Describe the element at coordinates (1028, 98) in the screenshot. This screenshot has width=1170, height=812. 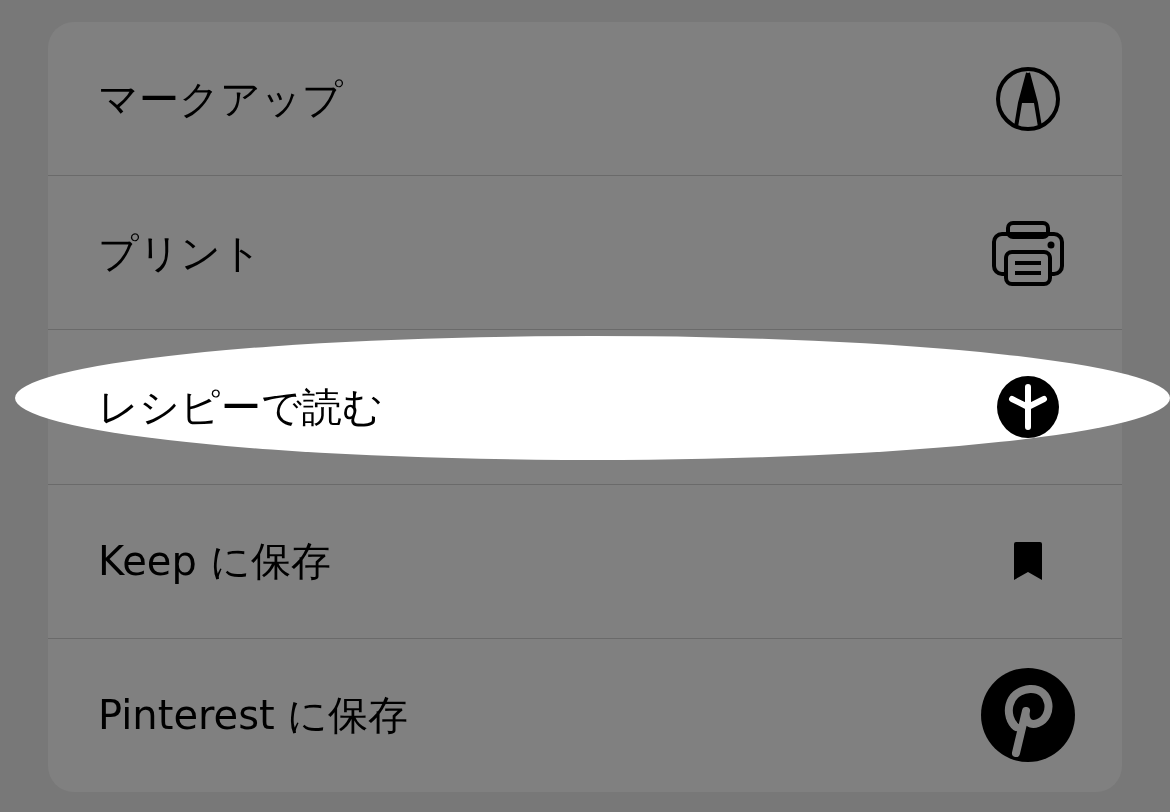
I see `pencil-circle-icon` at that location.